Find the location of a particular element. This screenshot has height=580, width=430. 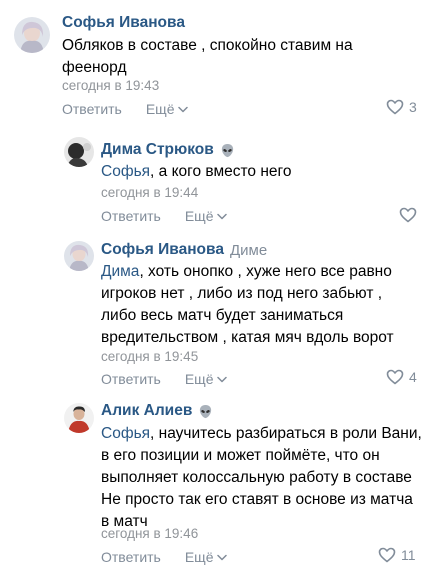

like-button: 4 is located at coordinates (401, 377).